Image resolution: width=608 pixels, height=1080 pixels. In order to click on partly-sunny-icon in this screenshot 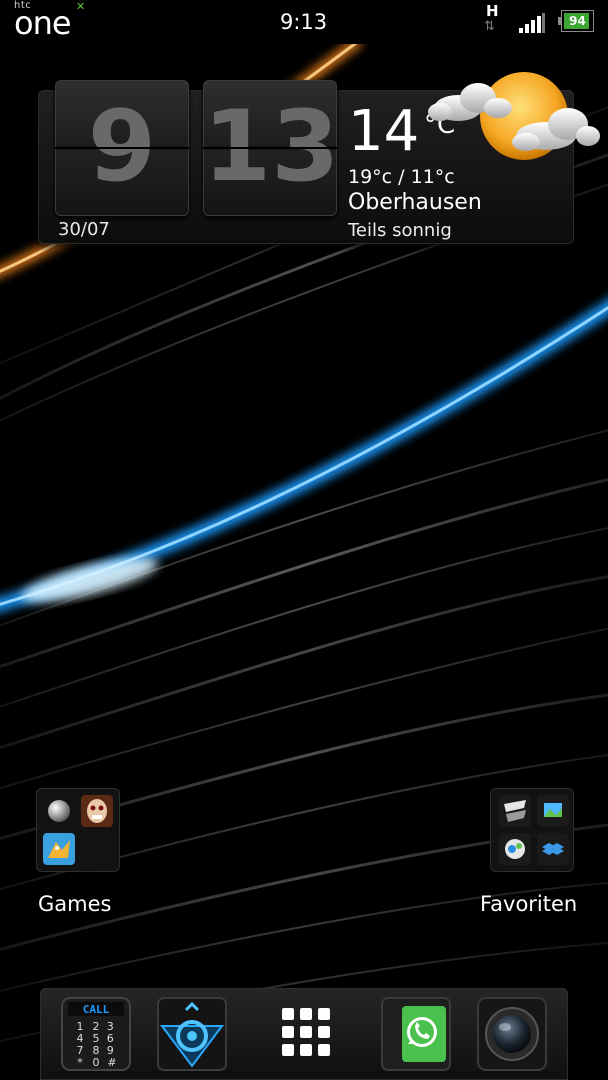, I will do `click(514, 123)`.